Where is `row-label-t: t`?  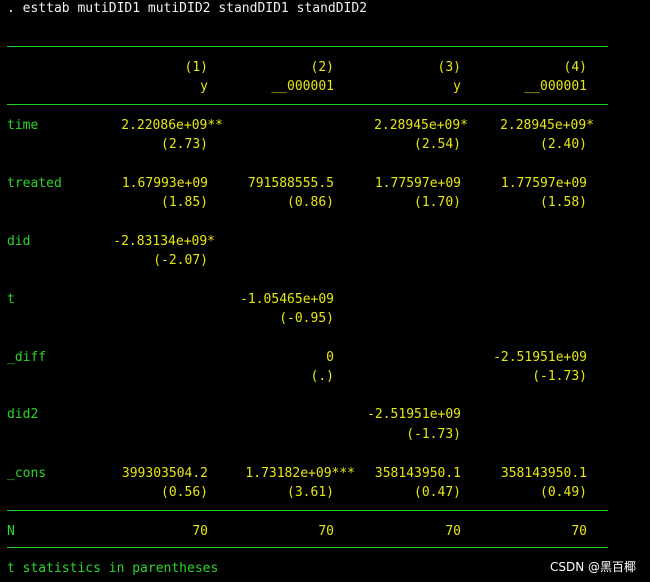 row-label-t: t is located at coordinates (11, 299).